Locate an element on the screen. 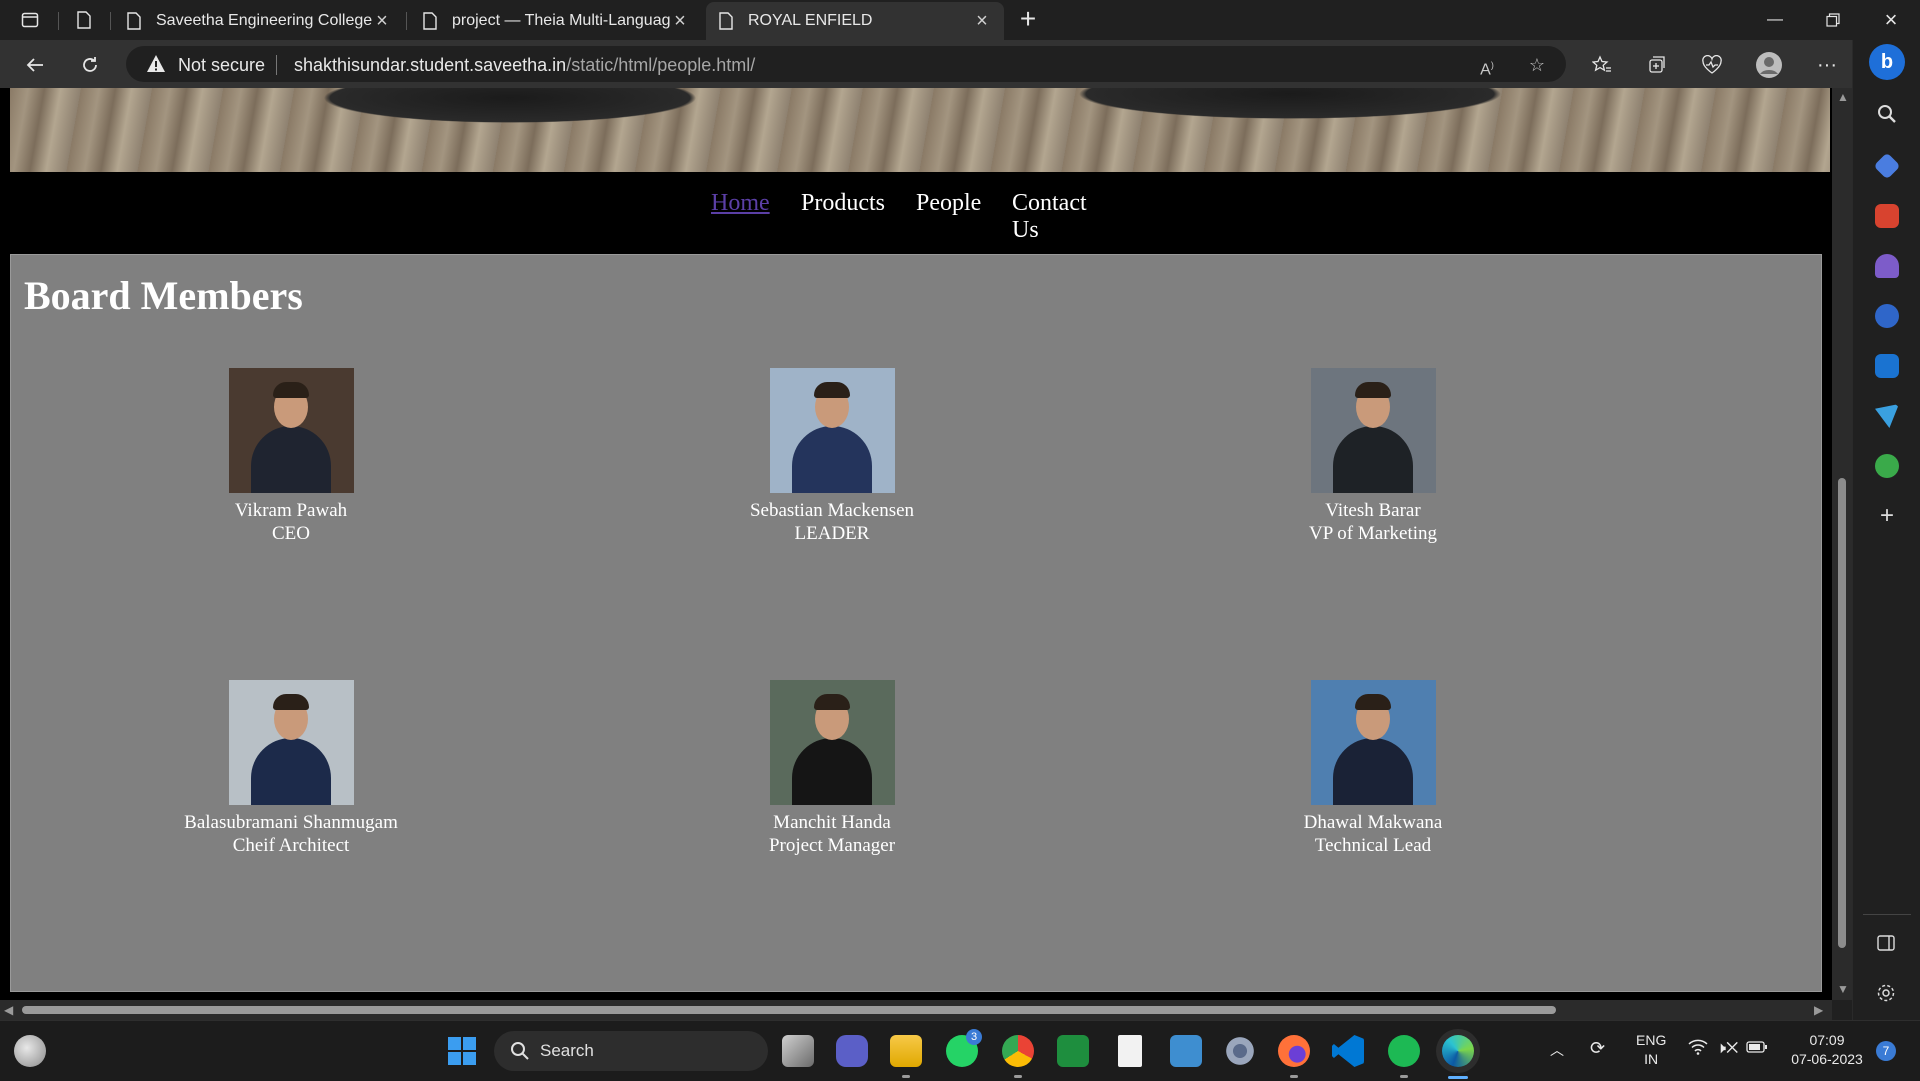 This screenshot has width=1920, height=1081. edge-sidebar: b + is located at coordinates (1886, 530).